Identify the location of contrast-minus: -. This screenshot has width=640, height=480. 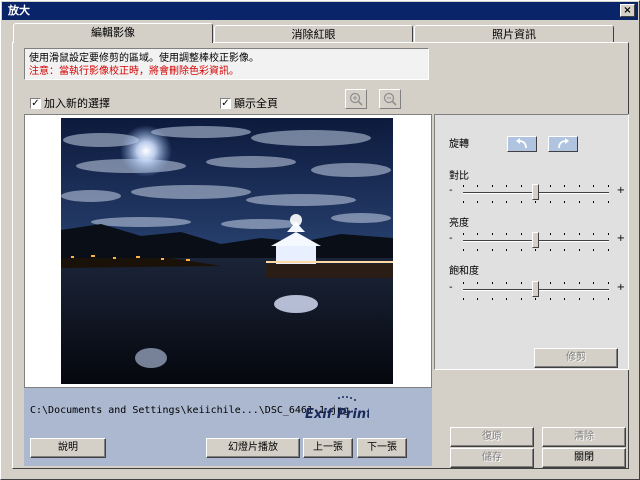
(451, 190).